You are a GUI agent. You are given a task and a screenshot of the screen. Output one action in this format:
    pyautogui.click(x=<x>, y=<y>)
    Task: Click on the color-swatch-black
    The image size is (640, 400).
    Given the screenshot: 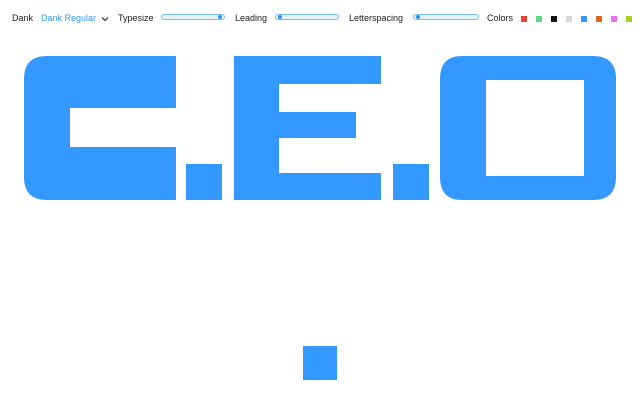 What is the action you would take?
    pyautogui.click(x=554, y=19)
    